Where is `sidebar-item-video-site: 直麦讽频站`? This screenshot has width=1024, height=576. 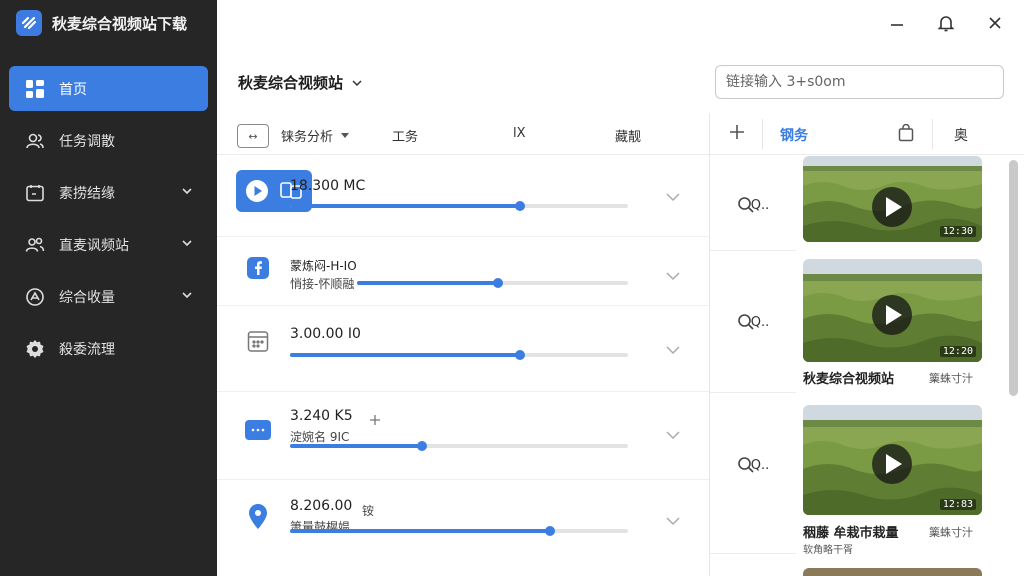 sidebar-item-video-site: 直麦讽频站 is located at coordinates (108, 244).